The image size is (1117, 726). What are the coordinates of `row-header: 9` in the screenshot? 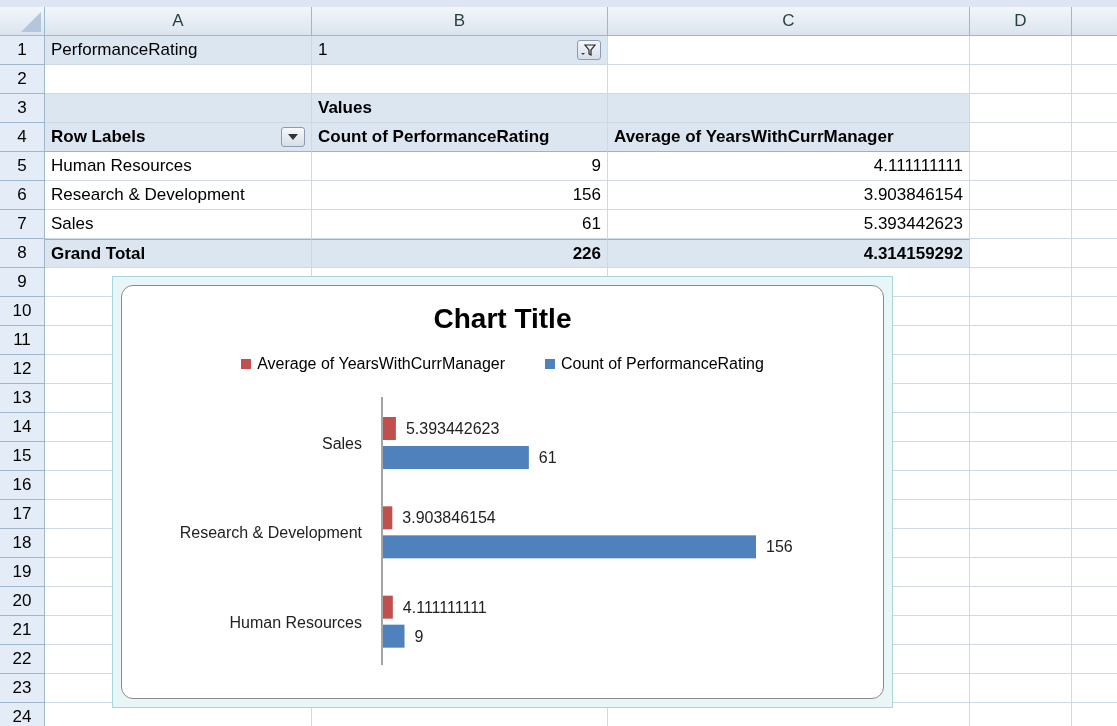 It's located at (22, 282).